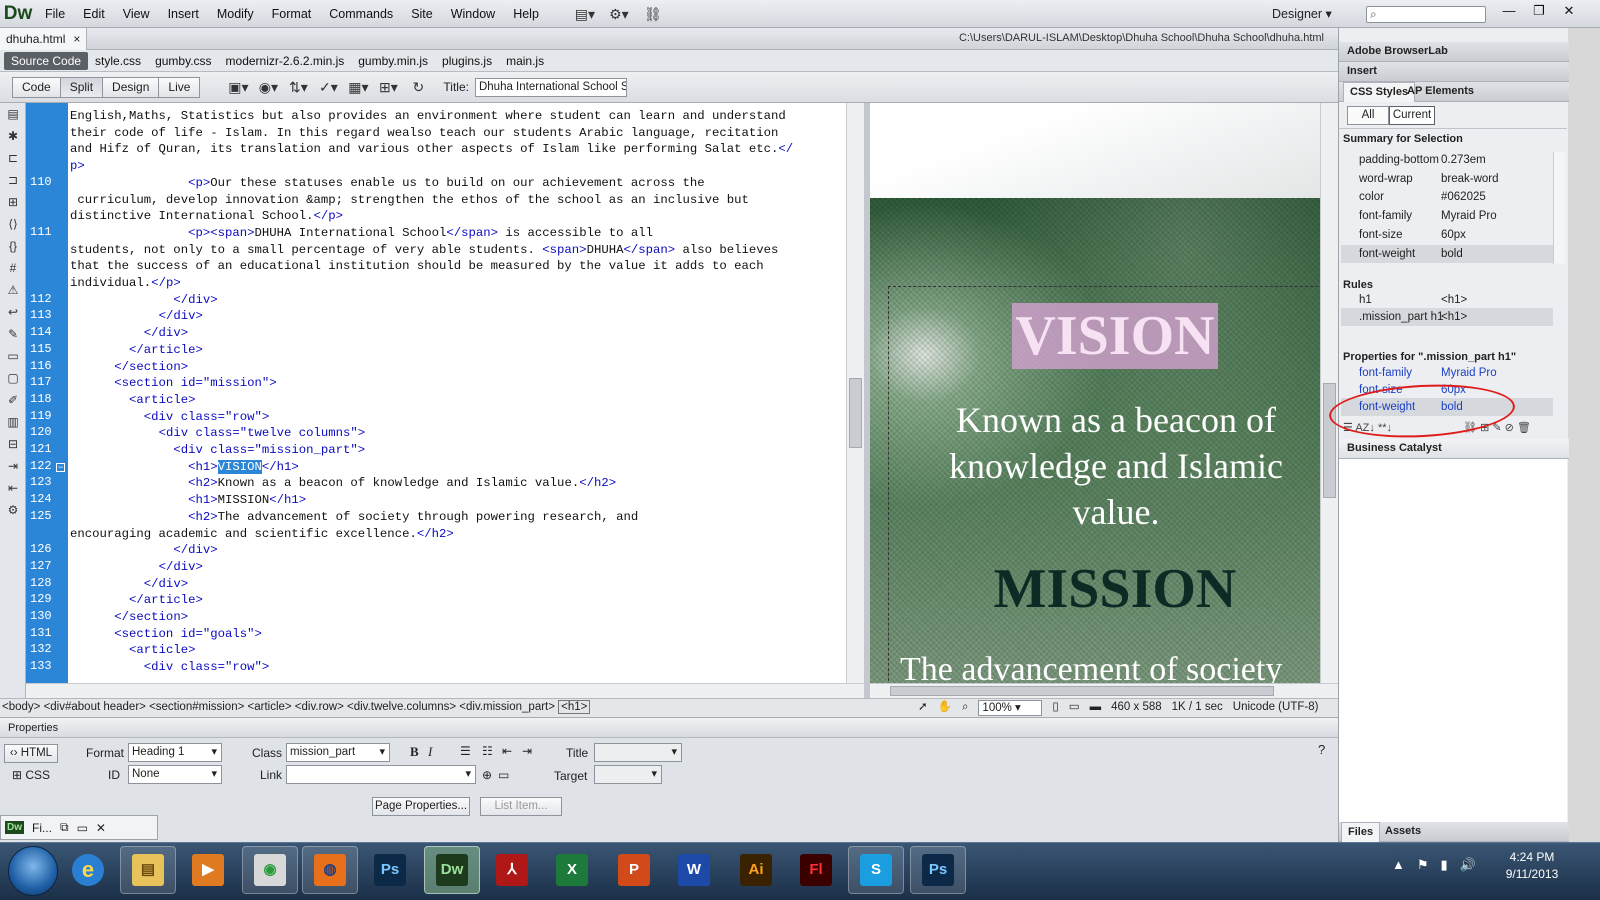 Image resolution: width=1600 pixels, height=900 pixels. What do you see at coordinates (1524, 428) in the screenshot?
I see `delete-rule-icon: 🗑` at bounding box center [1524, 428].